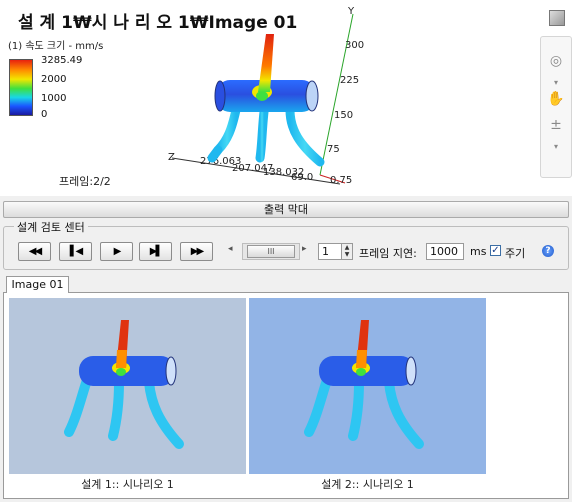 The image size is (572, 502). I want to click on first-frame-button: ◀◀, so click(34, 251).